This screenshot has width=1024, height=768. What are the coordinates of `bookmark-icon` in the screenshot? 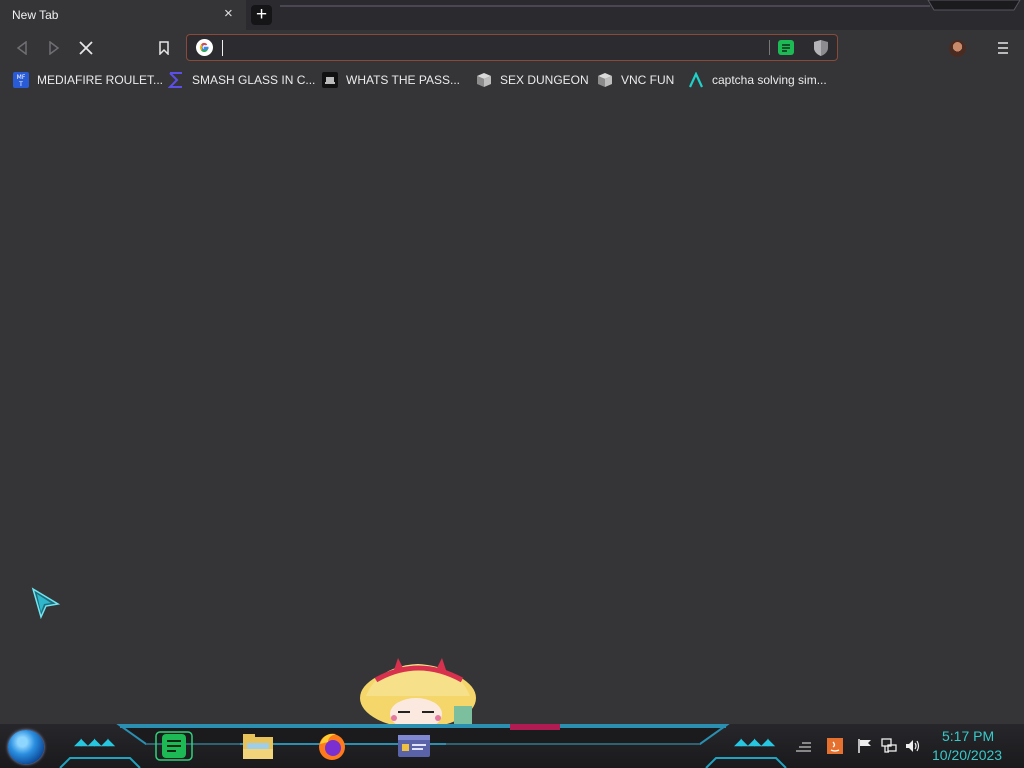 It's located at (164, 48).